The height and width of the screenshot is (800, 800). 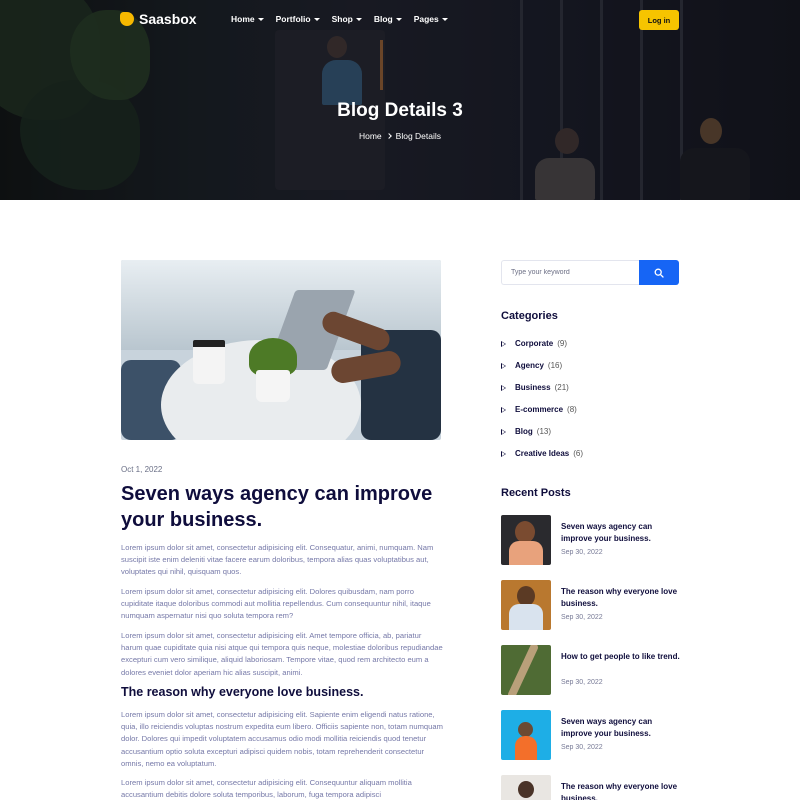 What do you see at coordinates (659, 20) in the screenshot?
I see `login-button: Log in` at bounding box center [659, 20].